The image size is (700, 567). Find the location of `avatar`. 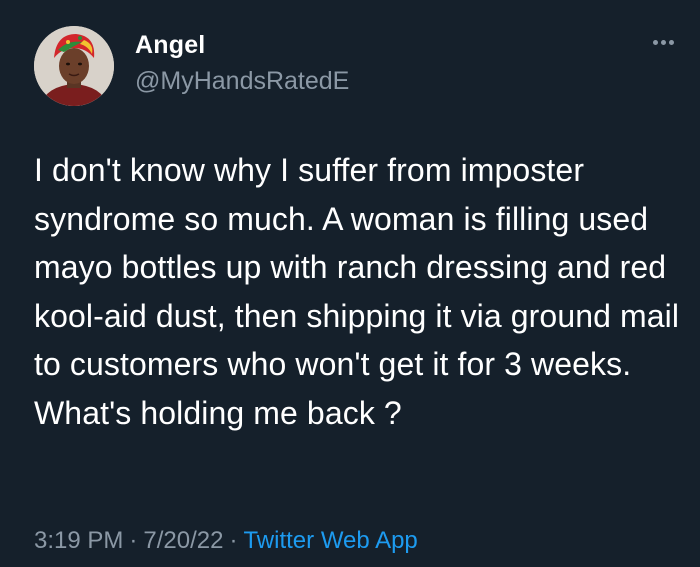

avatar is located at coordinates (74, 66).